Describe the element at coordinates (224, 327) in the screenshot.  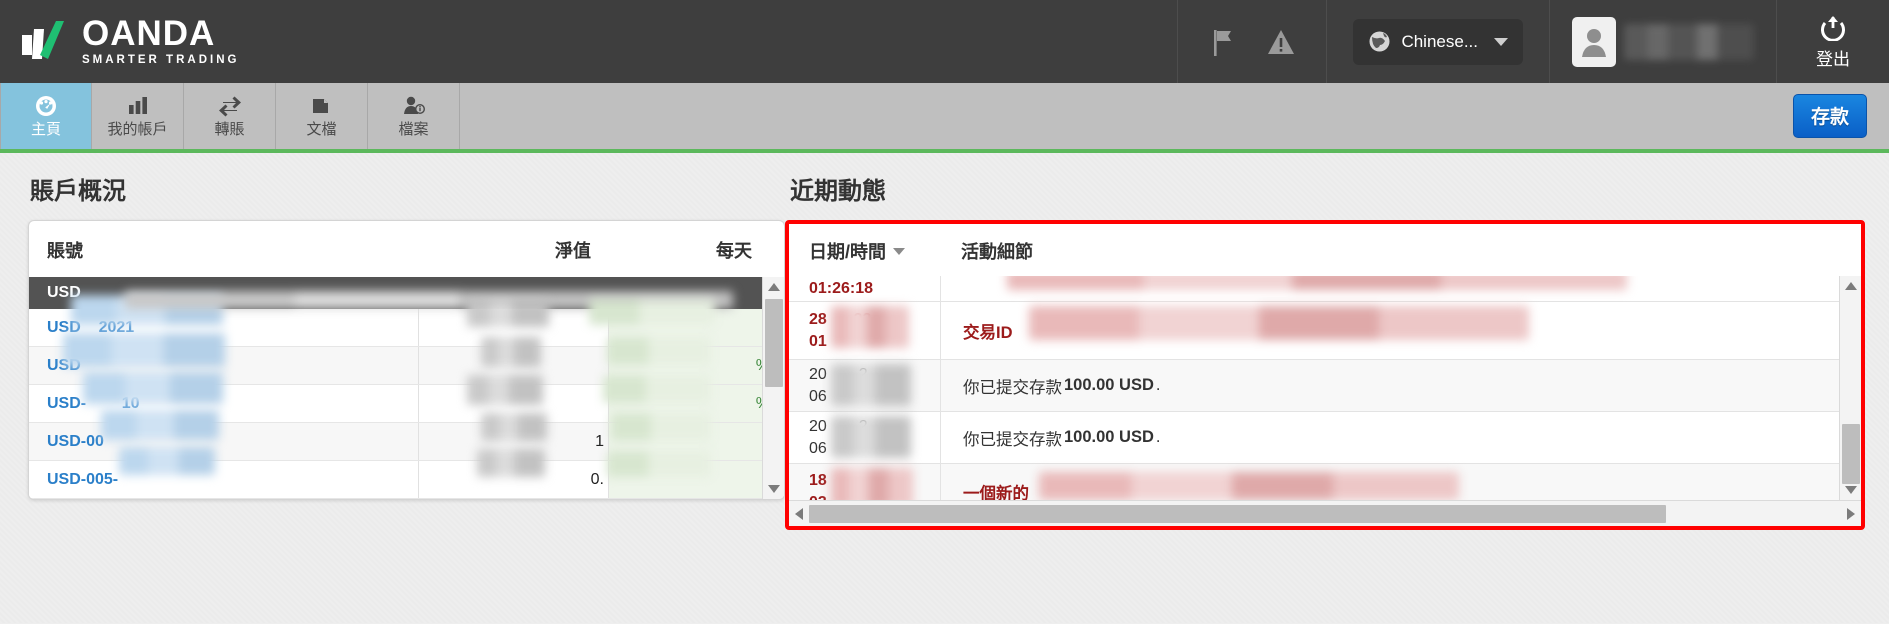
I see `account-number-link: USDxx2021` at that location.